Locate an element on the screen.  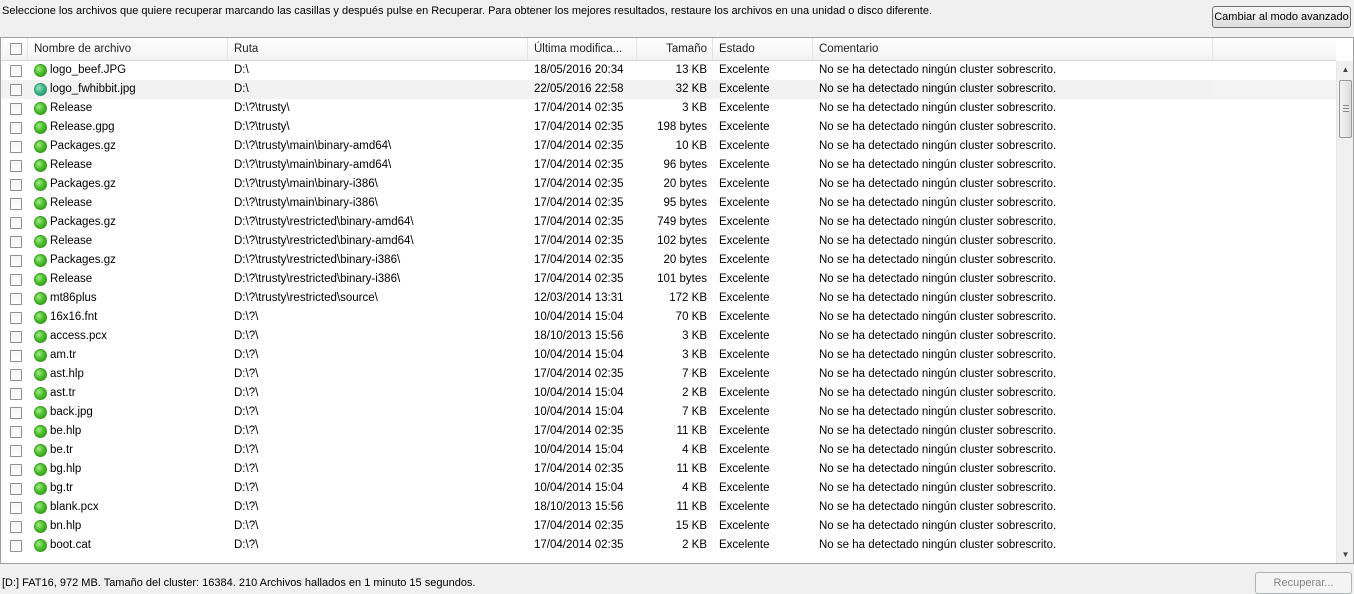
scrollbar-thumb is located at coordinates (1345, 109).